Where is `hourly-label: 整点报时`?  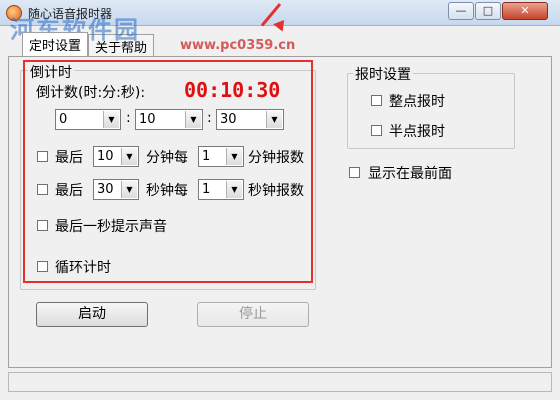
hourly-label: 整点报时 is located at coordinates (417, 102).